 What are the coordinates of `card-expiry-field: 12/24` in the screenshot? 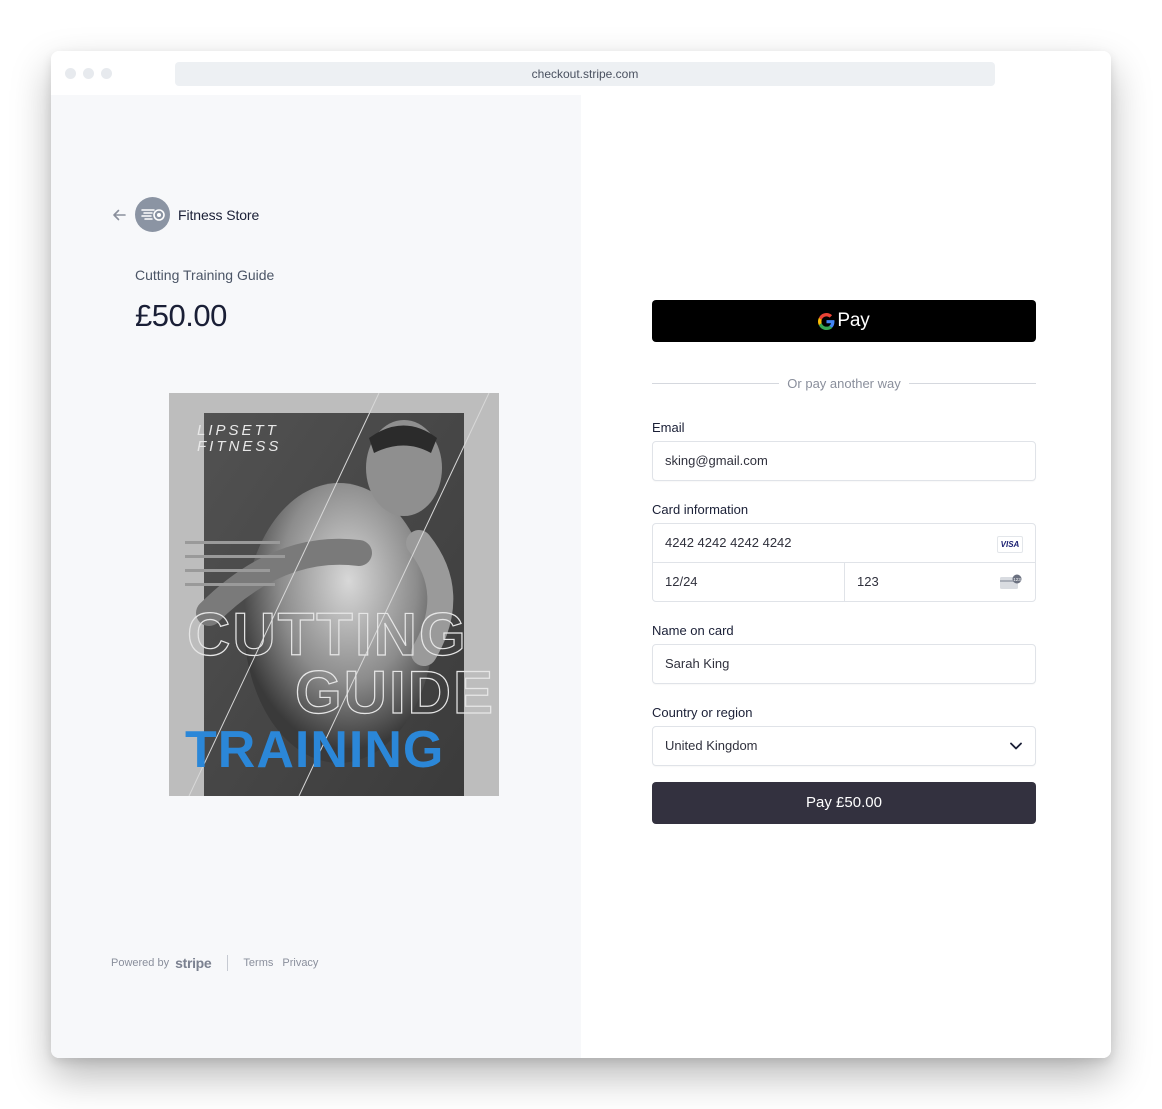 It's located at (749, 582).